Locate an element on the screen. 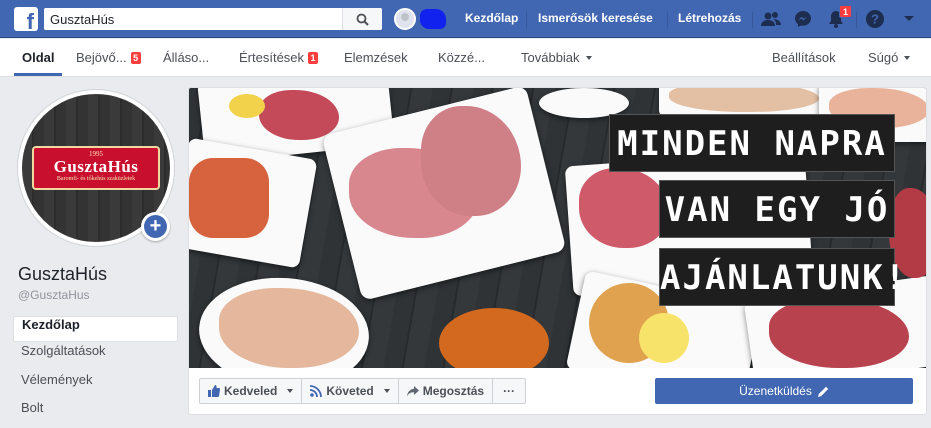 The height and width of the screenshot is (428, 931). friend-requests-icon is located at coordinates (771, 19).